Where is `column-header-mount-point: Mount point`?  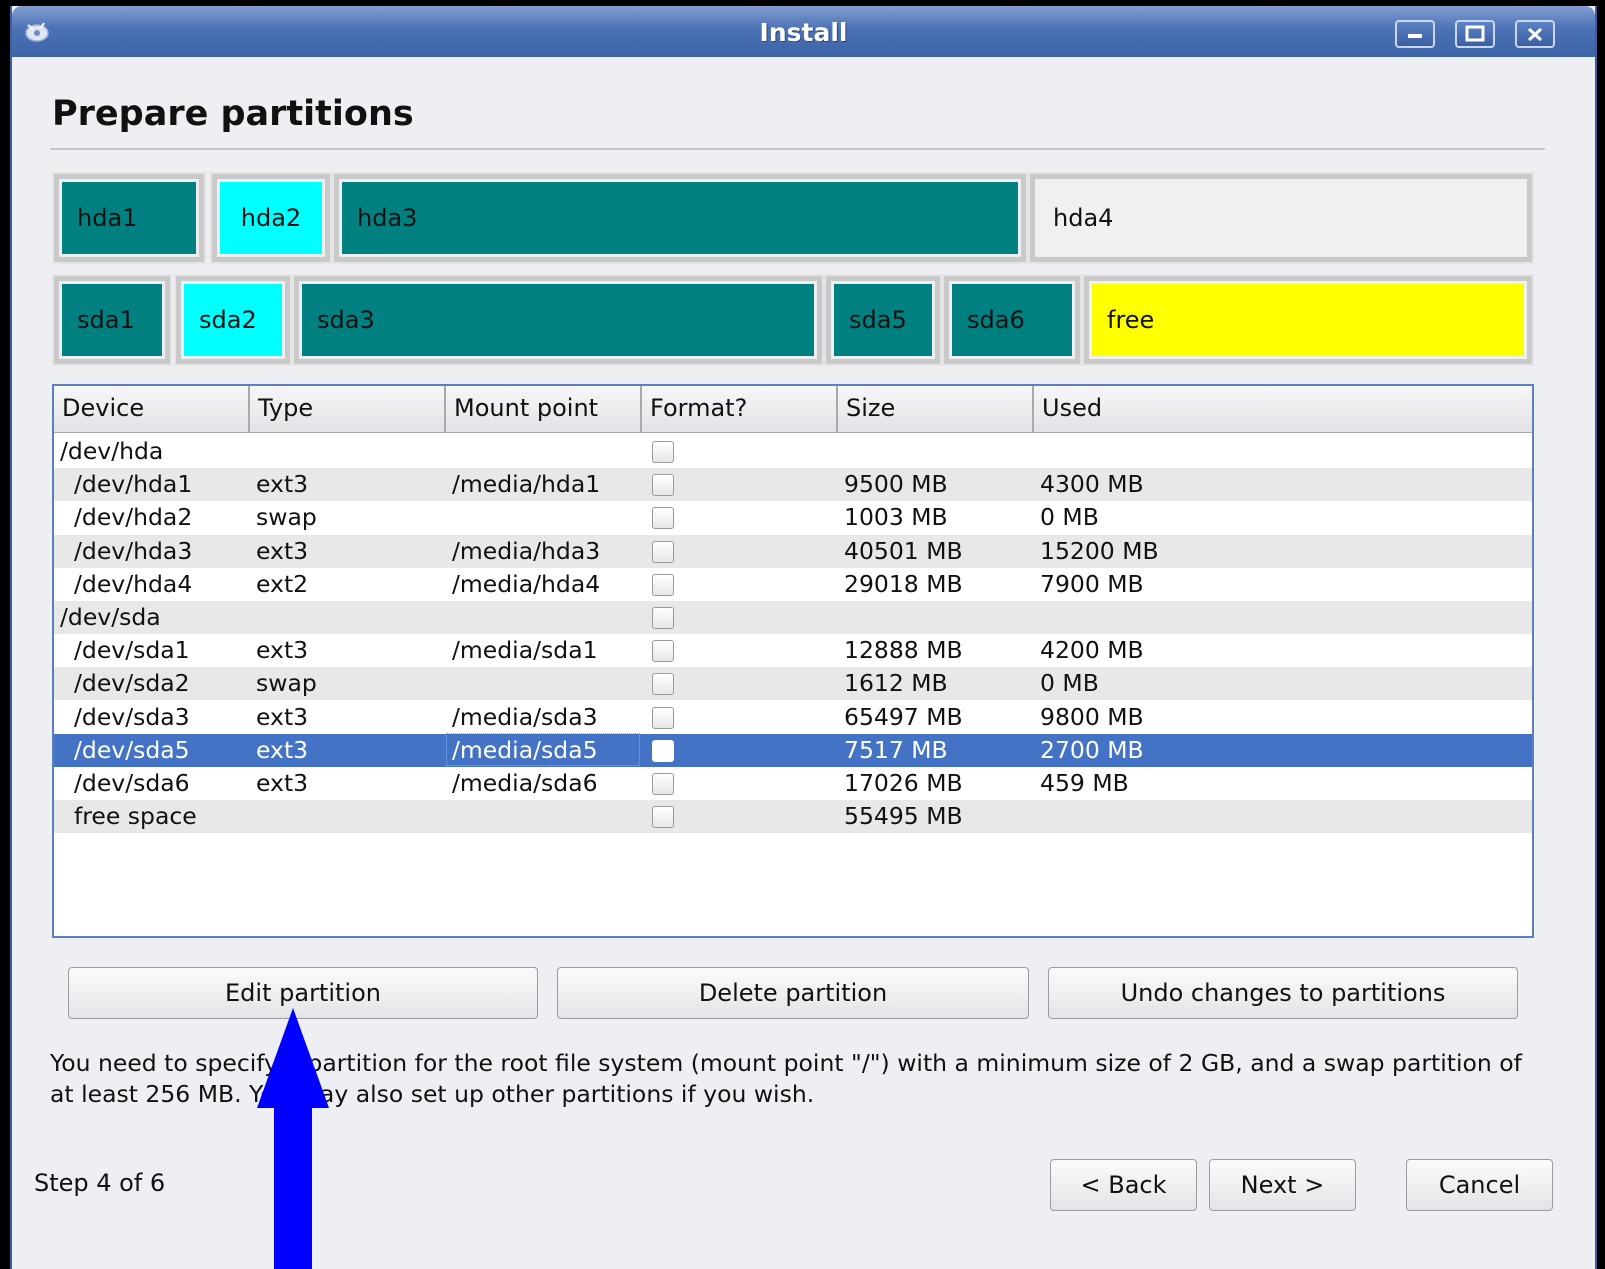 column-header-mount-point: Mount point is located at coordinates (544, 409).